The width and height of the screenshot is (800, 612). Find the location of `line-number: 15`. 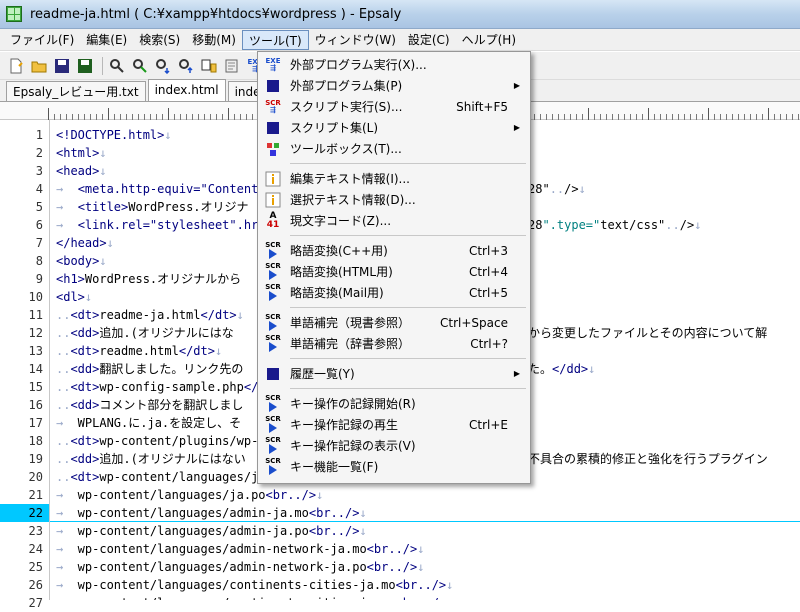

line-number: 15 is located at coordinates (35, 387).